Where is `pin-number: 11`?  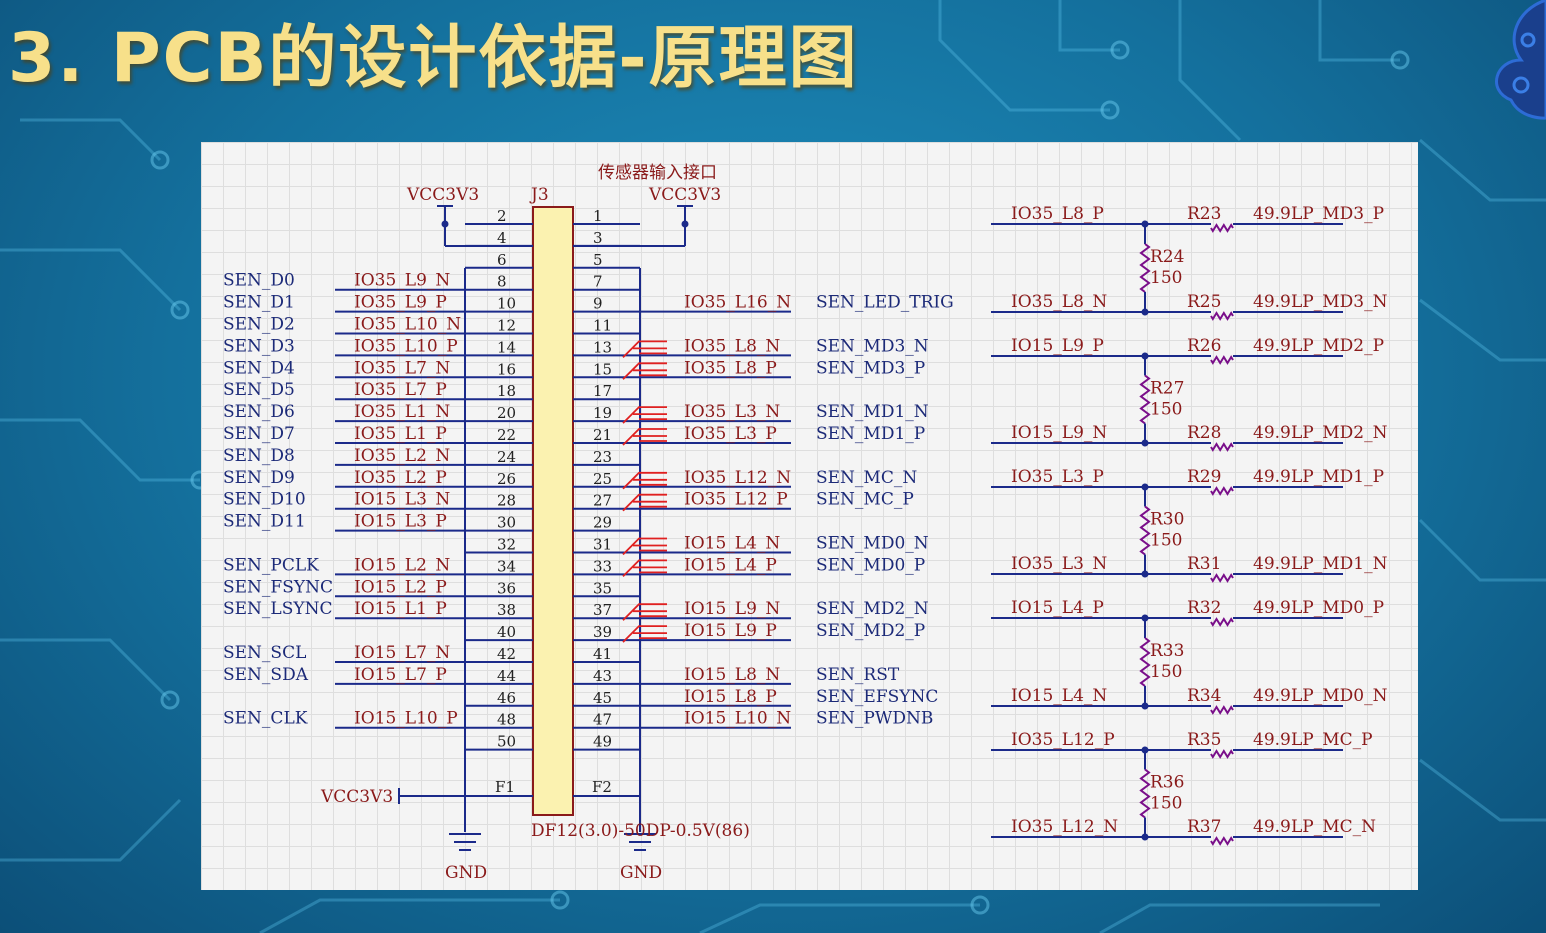 pin-number: 11 is located at coordinates (602, 326).